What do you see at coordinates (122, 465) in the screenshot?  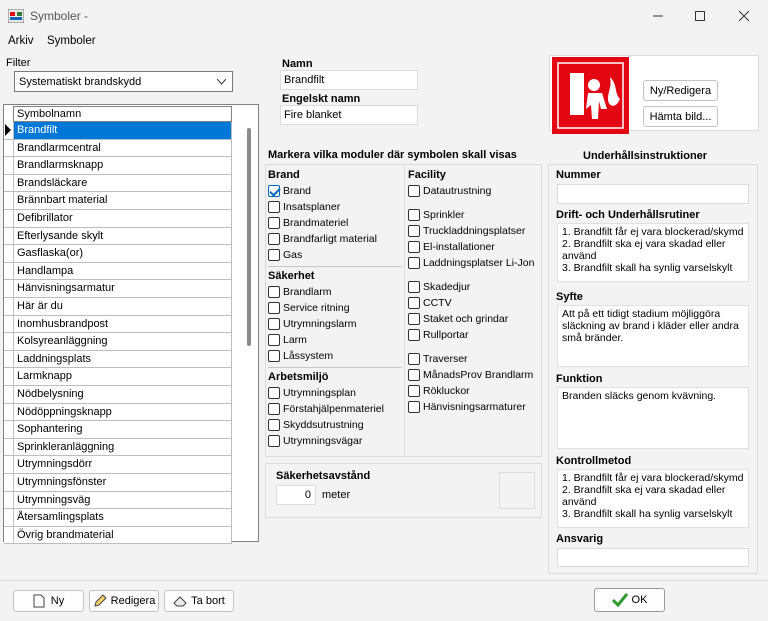 I see `list-item: Utrymningsdörr` at bounding box center [122, 465].